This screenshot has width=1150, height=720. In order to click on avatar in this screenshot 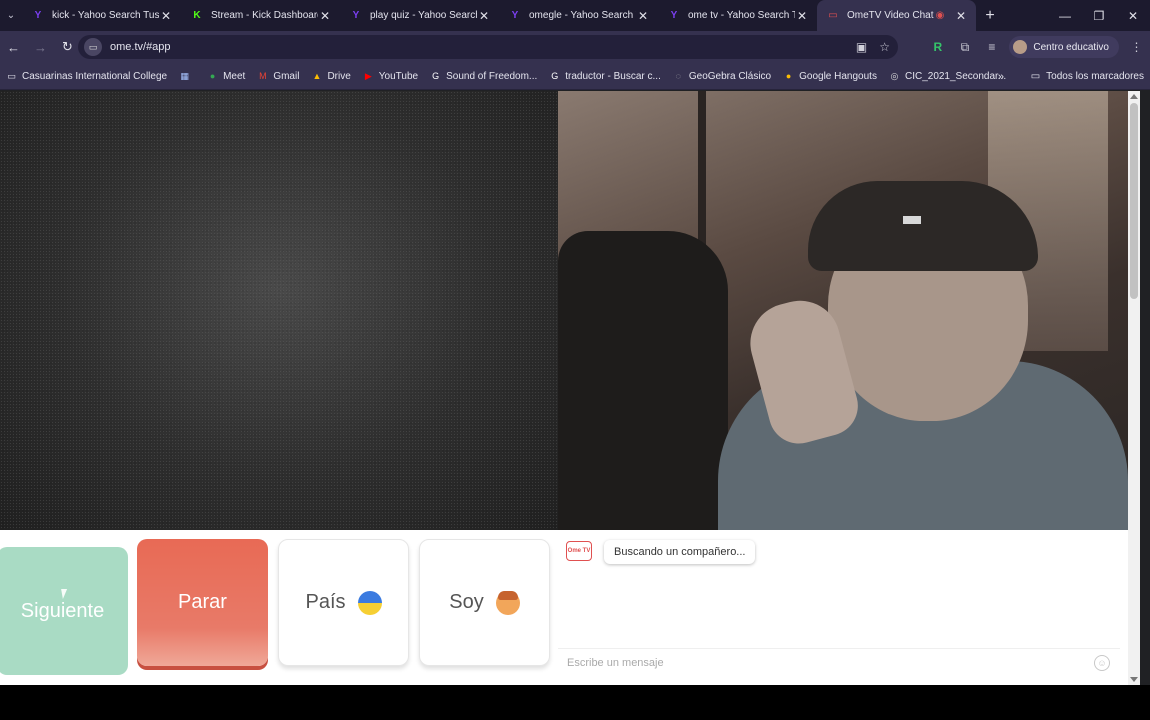, I will do `click(1020, 47)`.